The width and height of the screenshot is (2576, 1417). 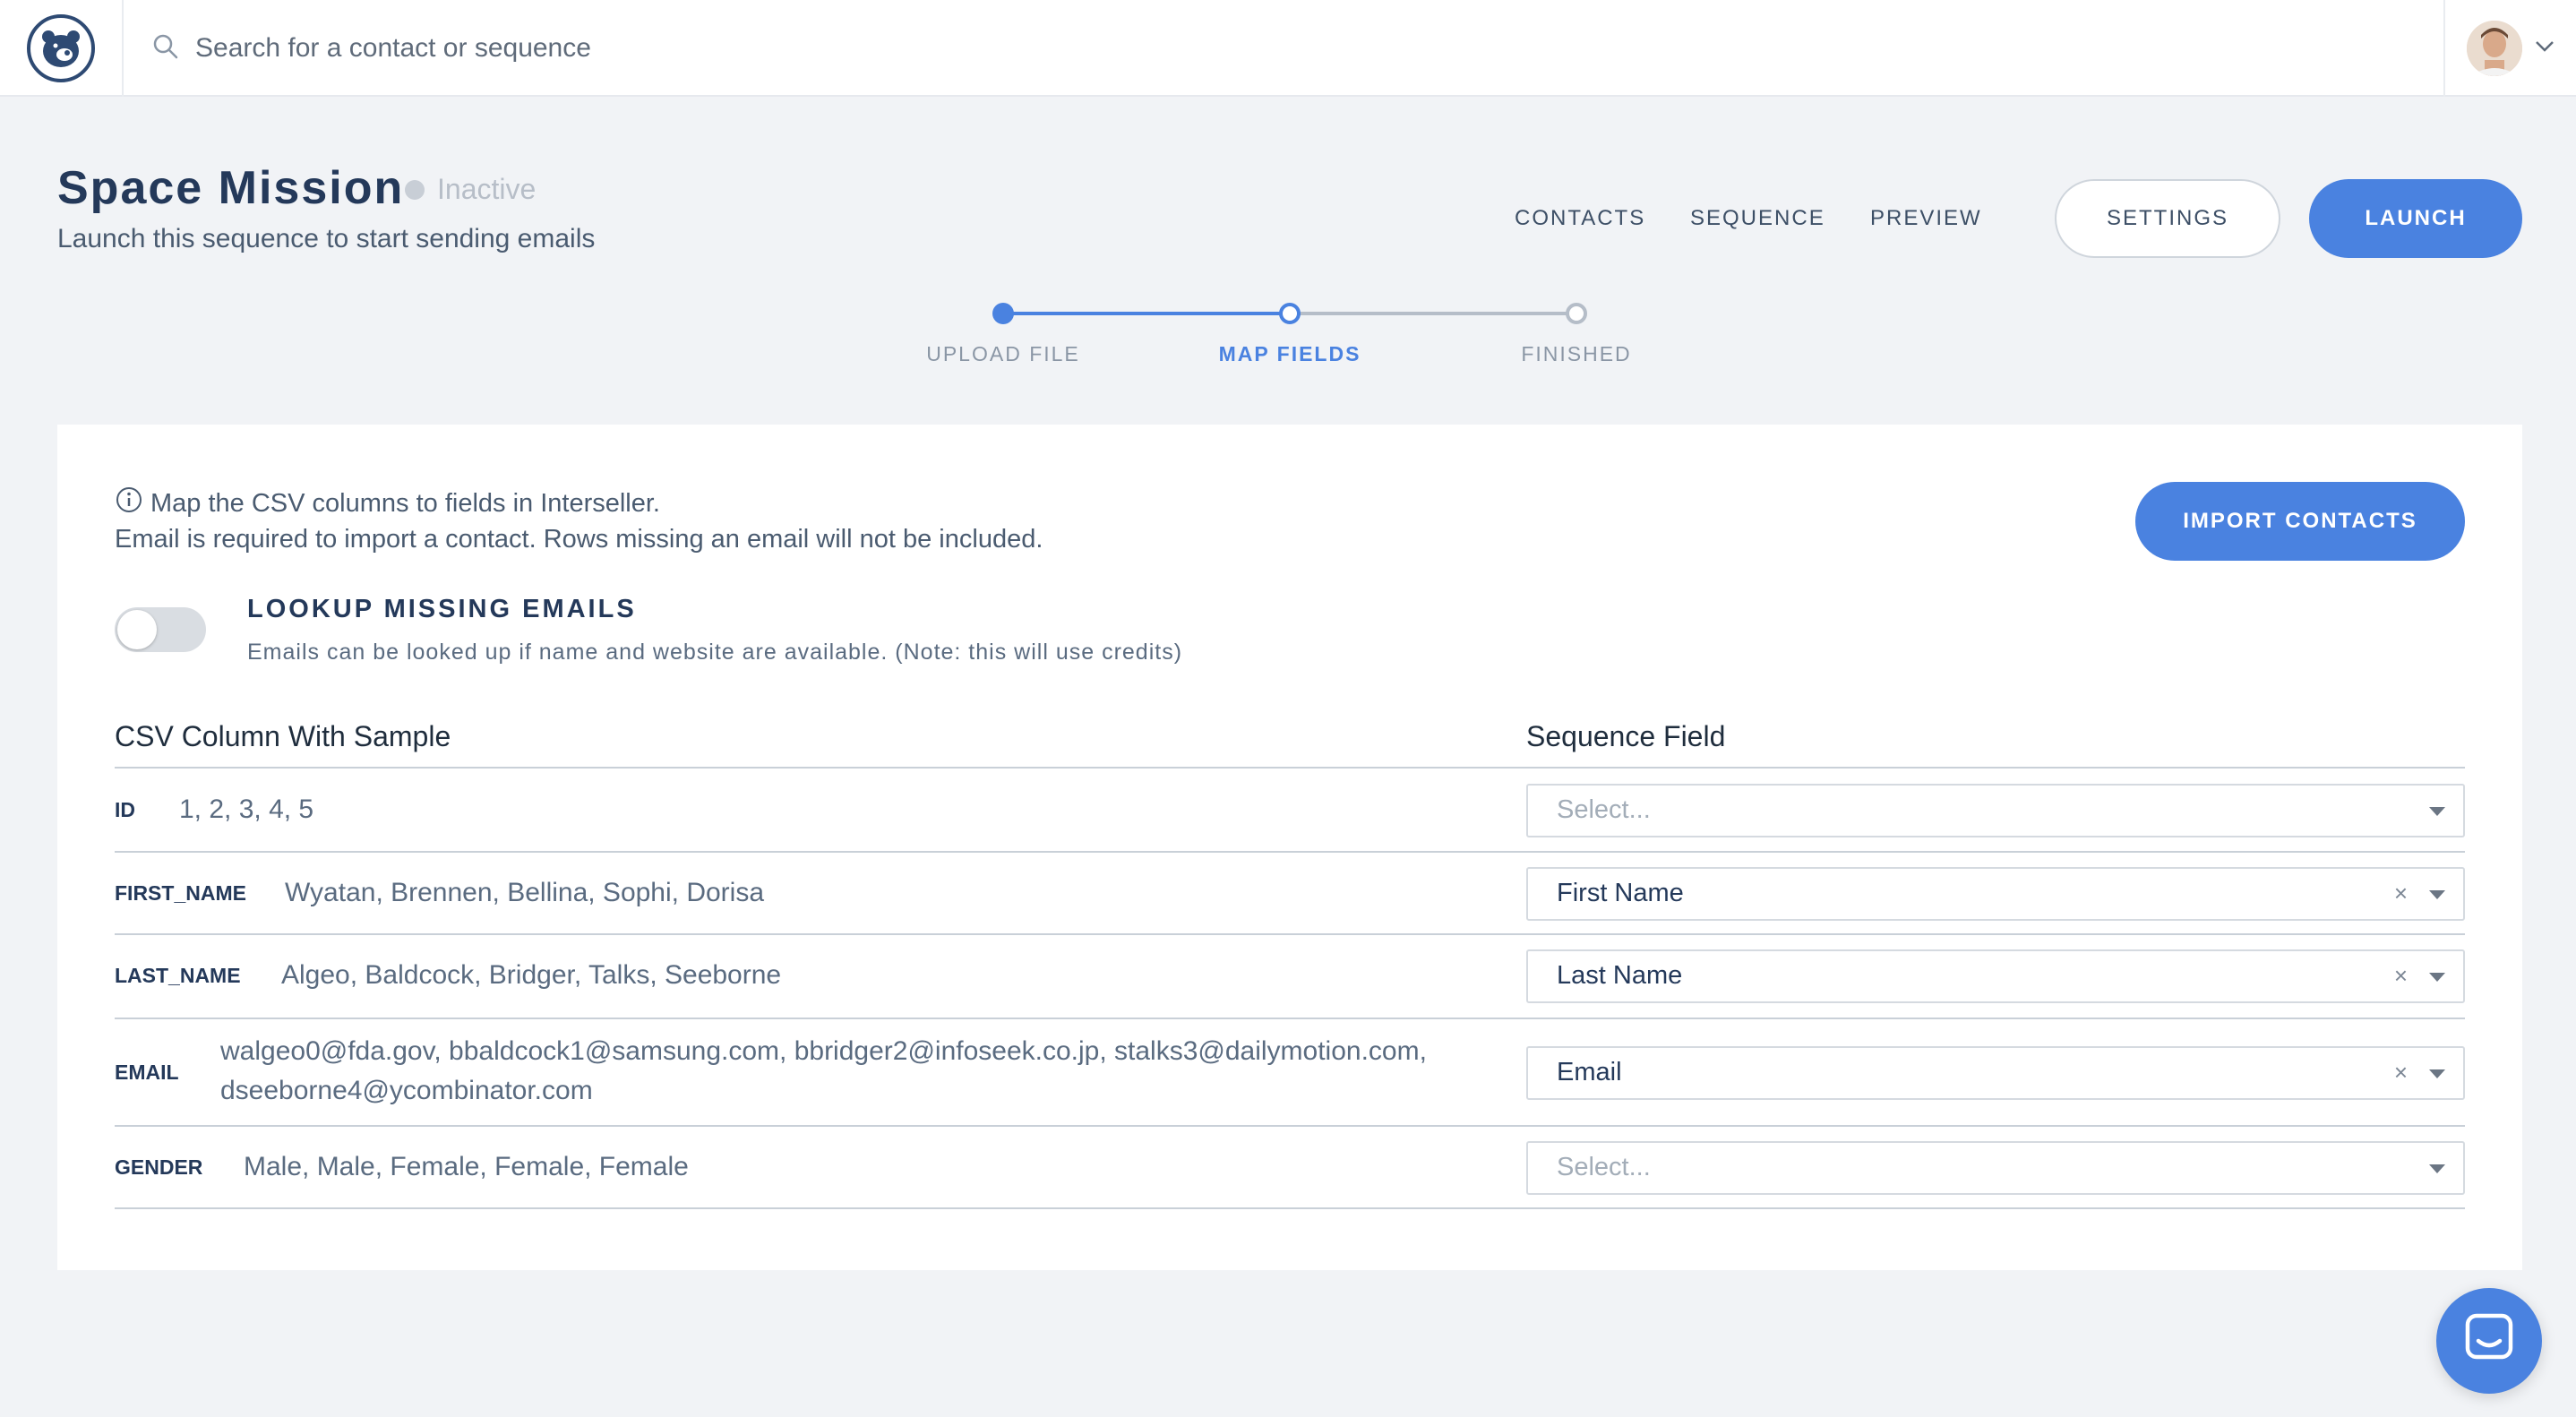 What do you see at coordinates (2167, 218) in the screenshot?
I see `settings-button: SETTINGS` at bounding box center [2167, 218].